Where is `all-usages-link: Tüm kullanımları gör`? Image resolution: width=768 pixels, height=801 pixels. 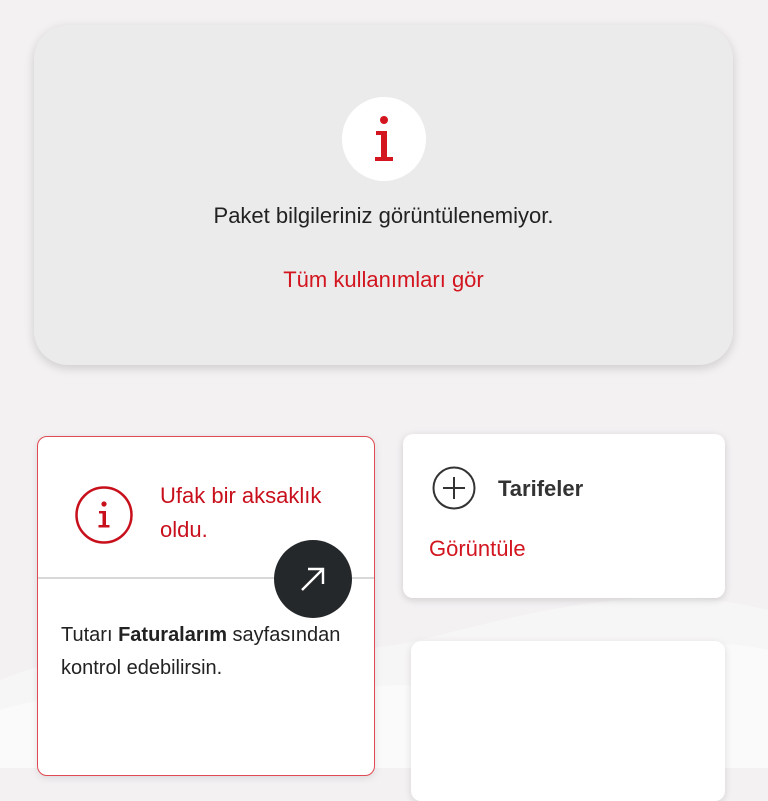
all-usages-link: Tüm kullanımları gör is located at coordinates (383, 280).